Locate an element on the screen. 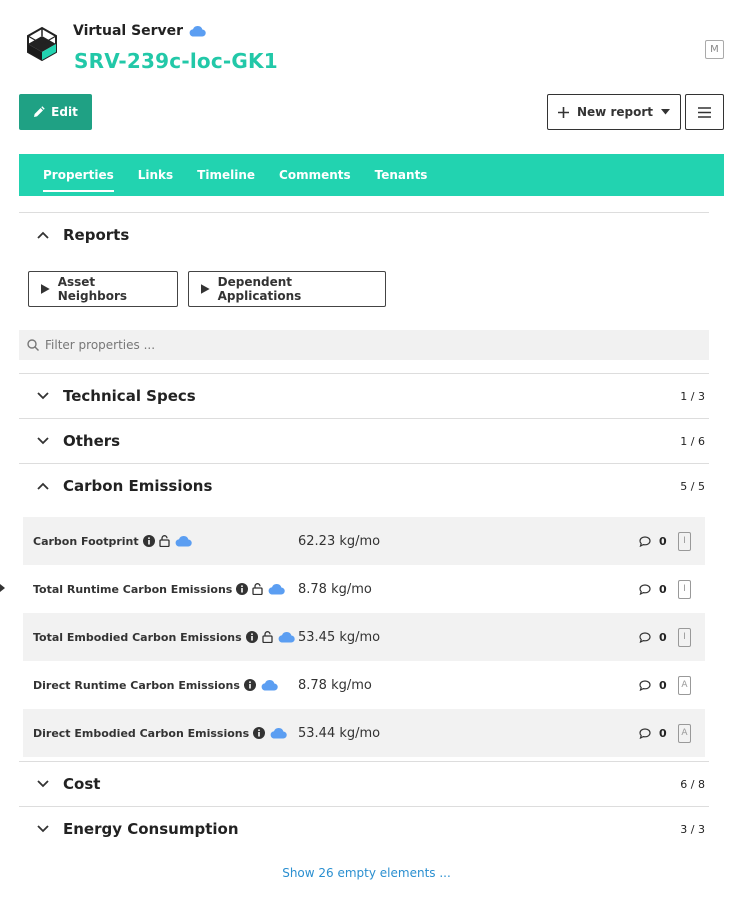 Image resolution: width=733 pixels, height=903 pixels. property-label: Direct Embodied Carbon Emissions is located at coordinates (160, 733).